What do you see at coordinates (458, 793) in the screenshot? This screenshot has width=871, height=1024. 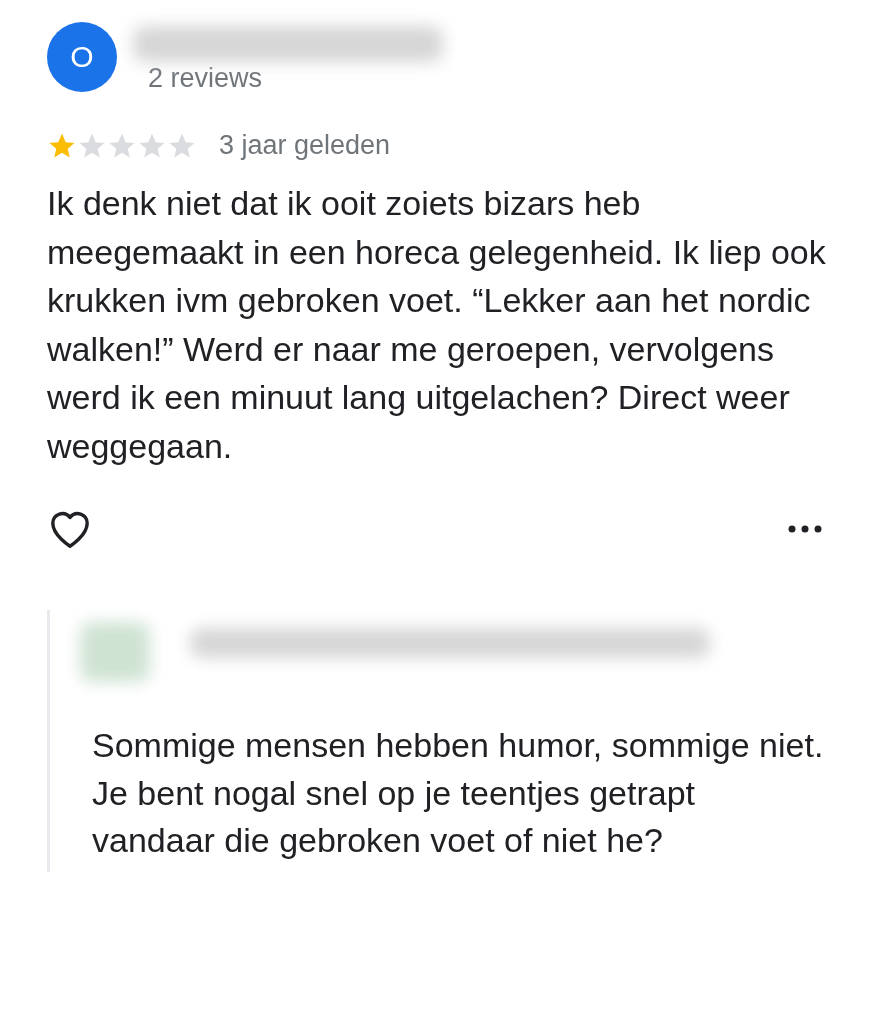 I see `reply-text: Sommige mensen hebben humor, sommige niet. Je bent nogal snel op je teentjes getrapt vandaar die gebroken voet of niet he?` at bounding box center [458, 793].